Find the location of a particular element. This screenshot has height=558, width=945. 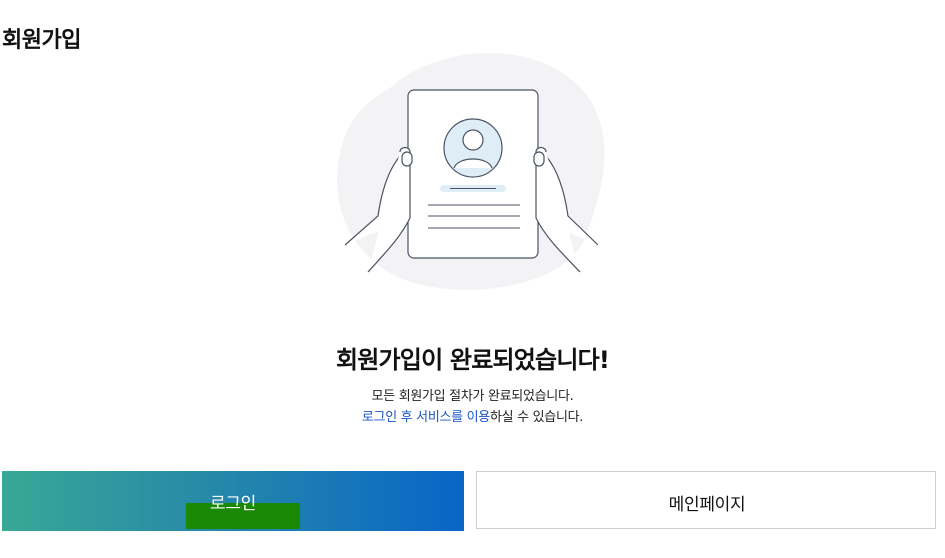

login-button: 로그인 is located at coordinates (233, 501).